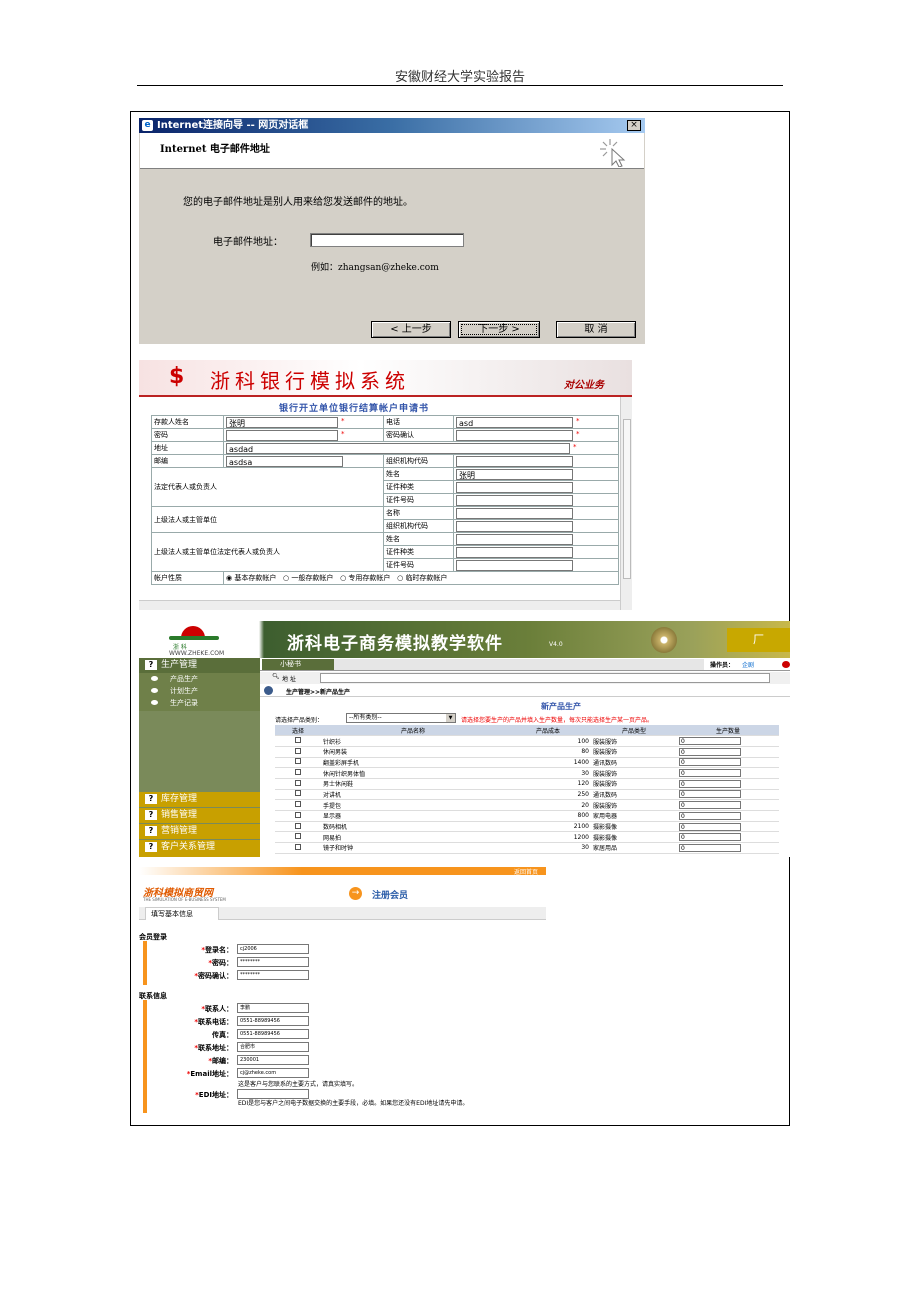 The image size is (920, 1302). Describe the element at coordinates (627, 499) in the screenshot. I see `scroll-thumb` at that location.